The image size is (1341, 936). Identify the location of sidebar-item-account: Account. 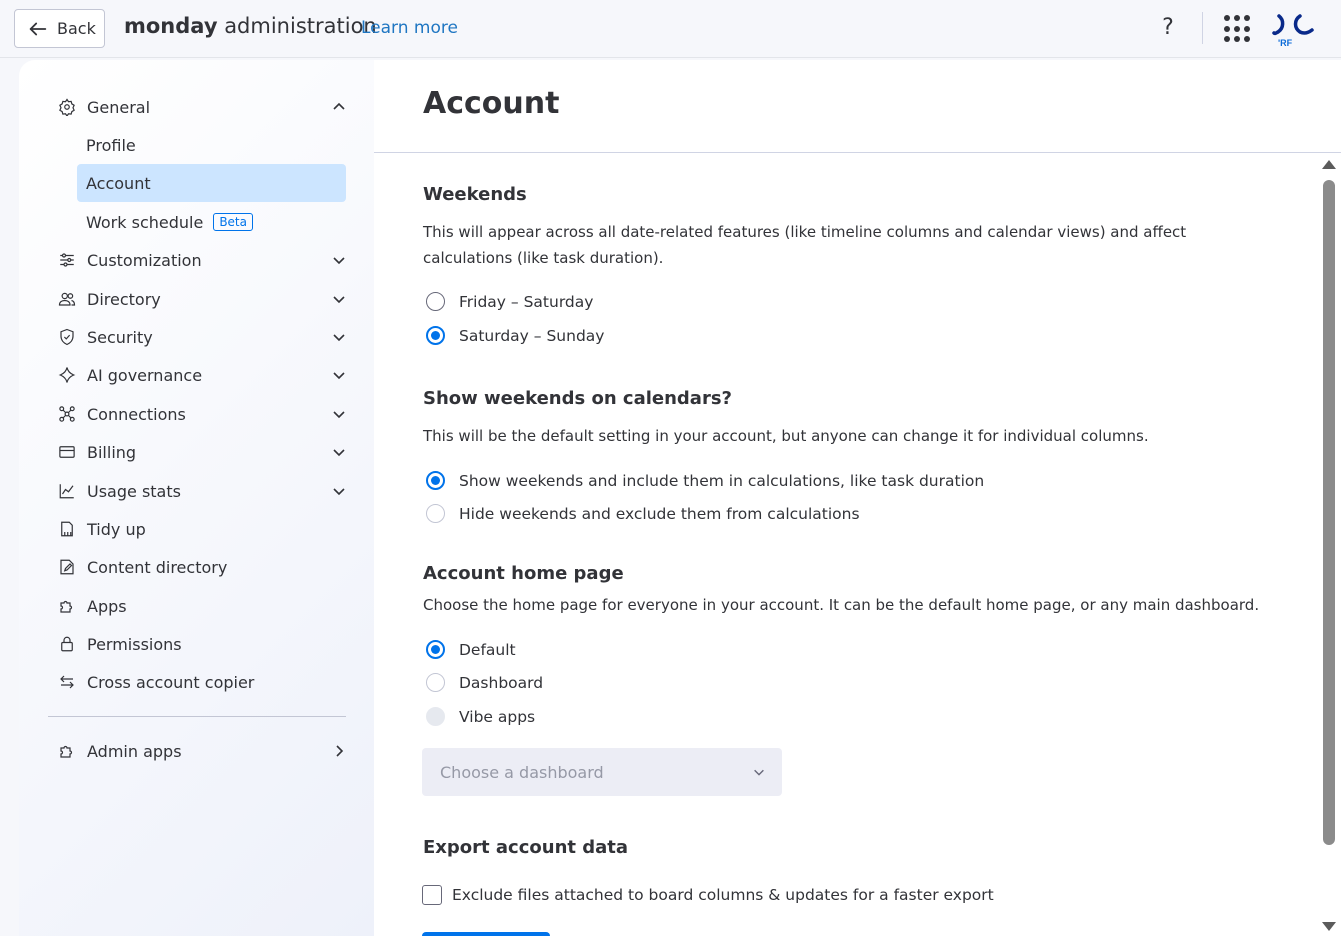
(211, 183).